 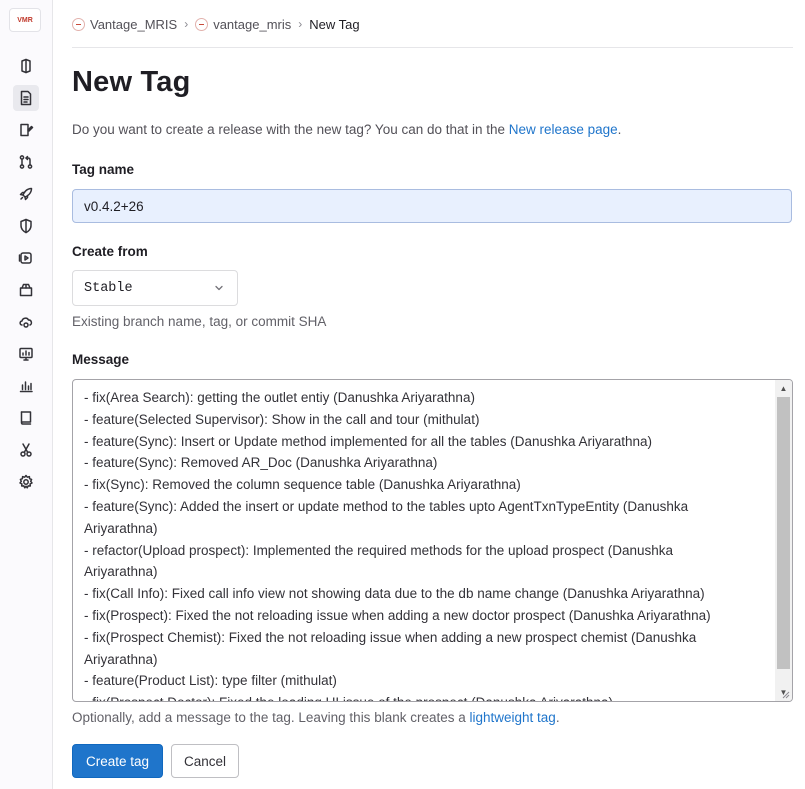 What do you see at coordinates (252, 24) in the screenshot?
I see `breadcrumb-project-label: vantage_mris` at bounding box center [252, 24].